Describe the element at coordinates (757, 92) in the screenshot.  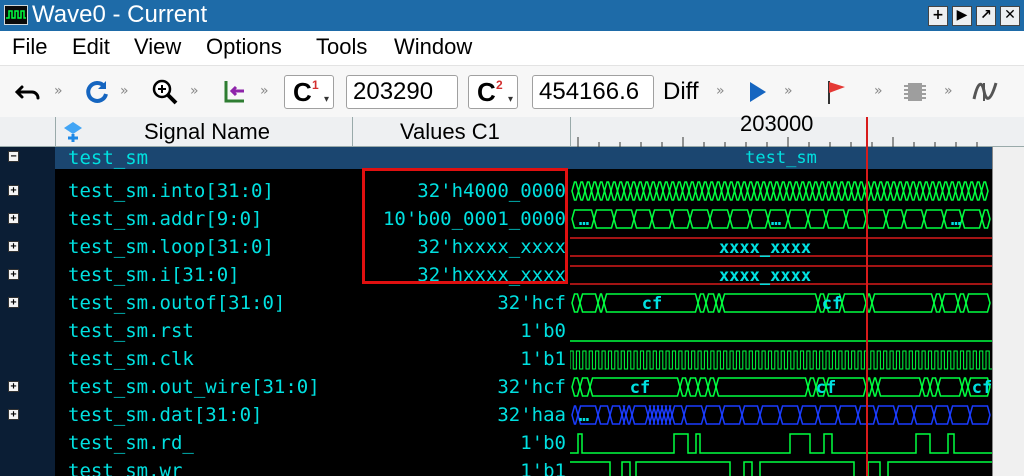
I see `run-icon` at that location.